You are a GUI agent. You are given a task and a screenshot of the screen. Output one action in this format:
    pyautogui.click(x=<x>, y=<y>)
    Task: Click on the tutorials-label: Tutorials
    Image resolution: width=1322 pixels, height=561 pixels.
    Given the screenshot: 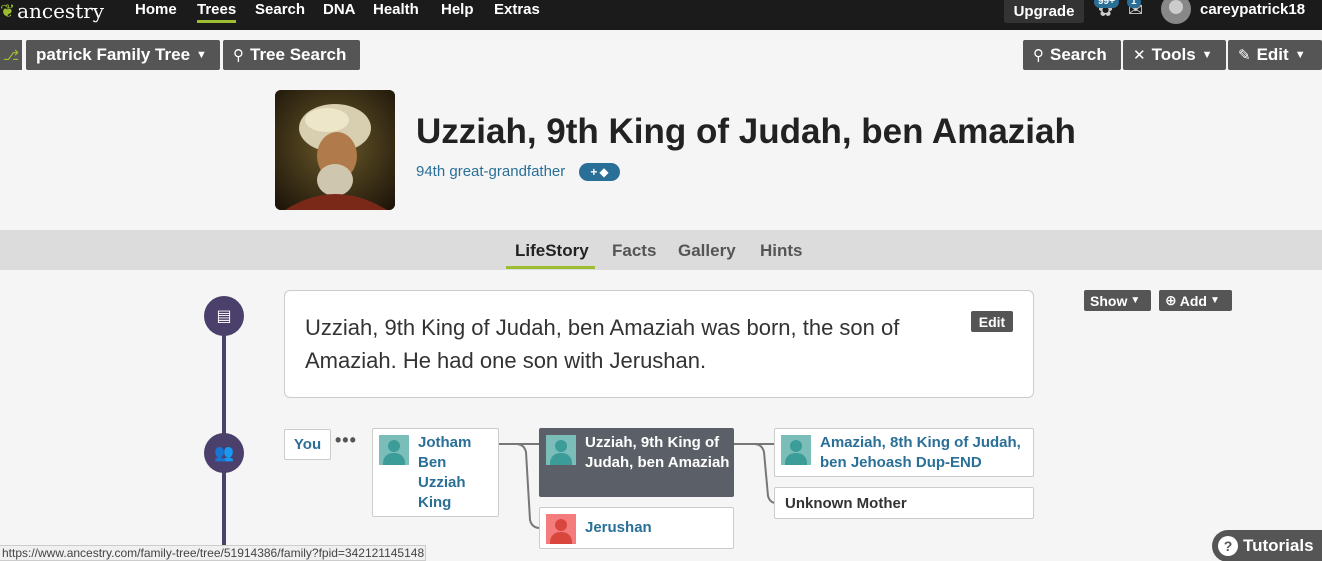 What is the action you would take?
    pyautogui.click(x=1278, y=545)
    